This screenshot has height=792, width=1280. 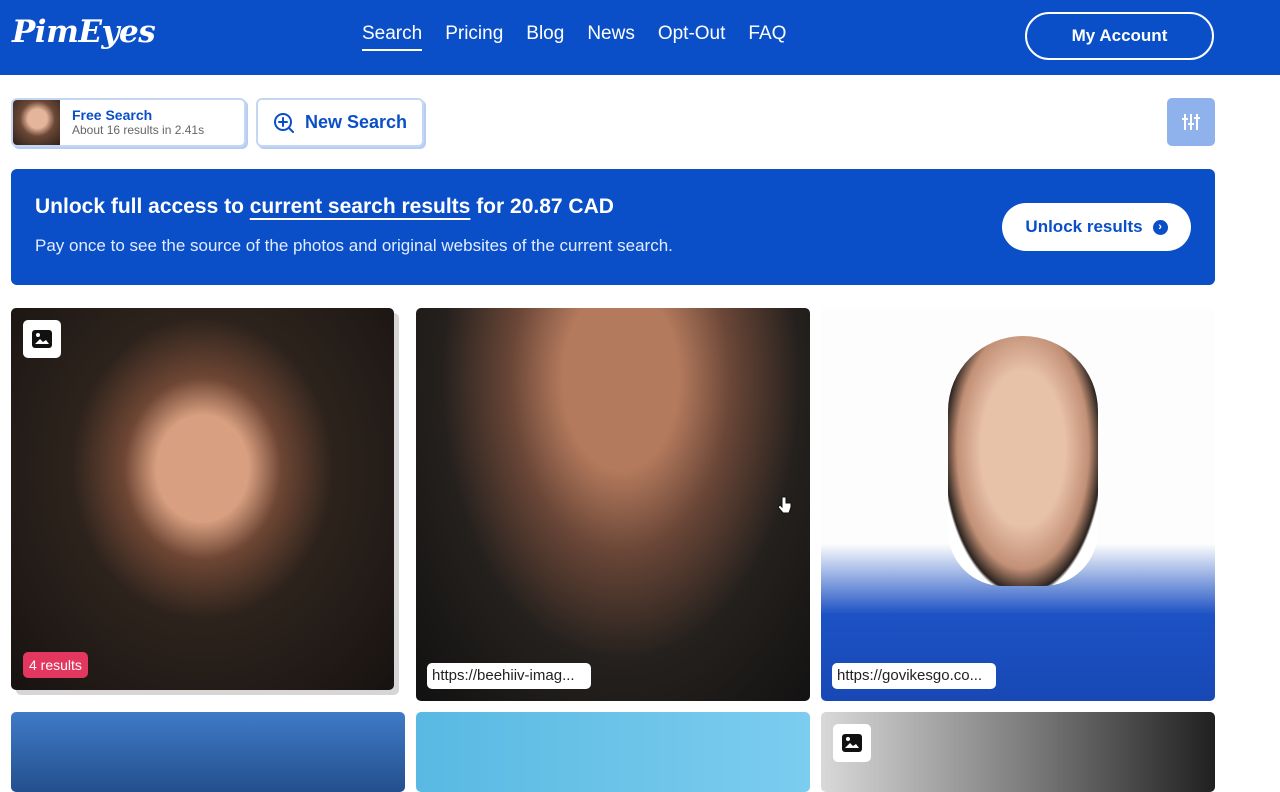 What do you see at coordinates (542, 206) in the screenshot?
I see `banner-title-suffix: for 20.87 CAD` at bounding box center [542, 206].